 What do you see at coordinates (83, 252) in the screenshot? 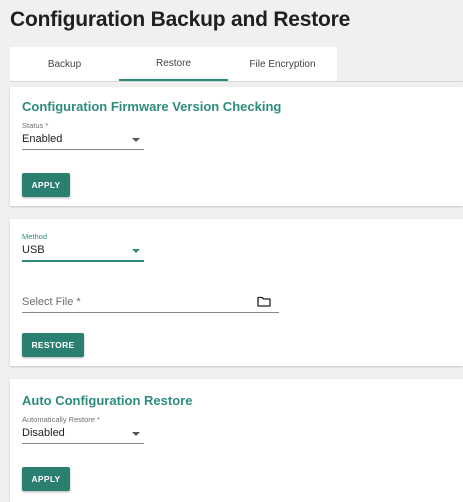
I see `method-select: USB` at bounding box center [83, 252].